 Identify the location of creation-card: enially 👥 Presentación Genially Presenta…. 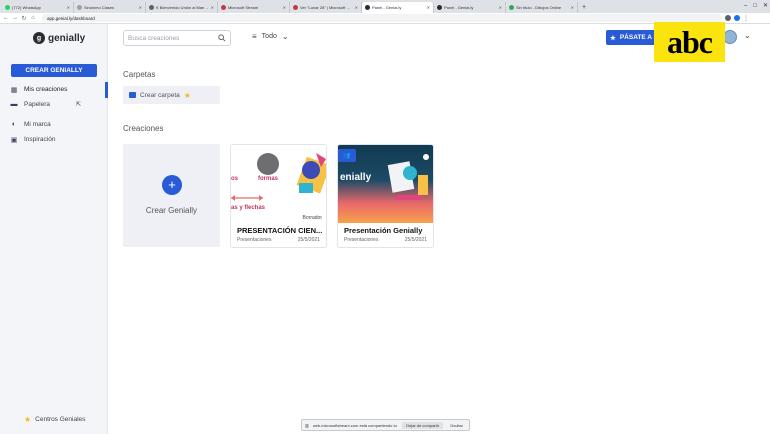
(385, 196).